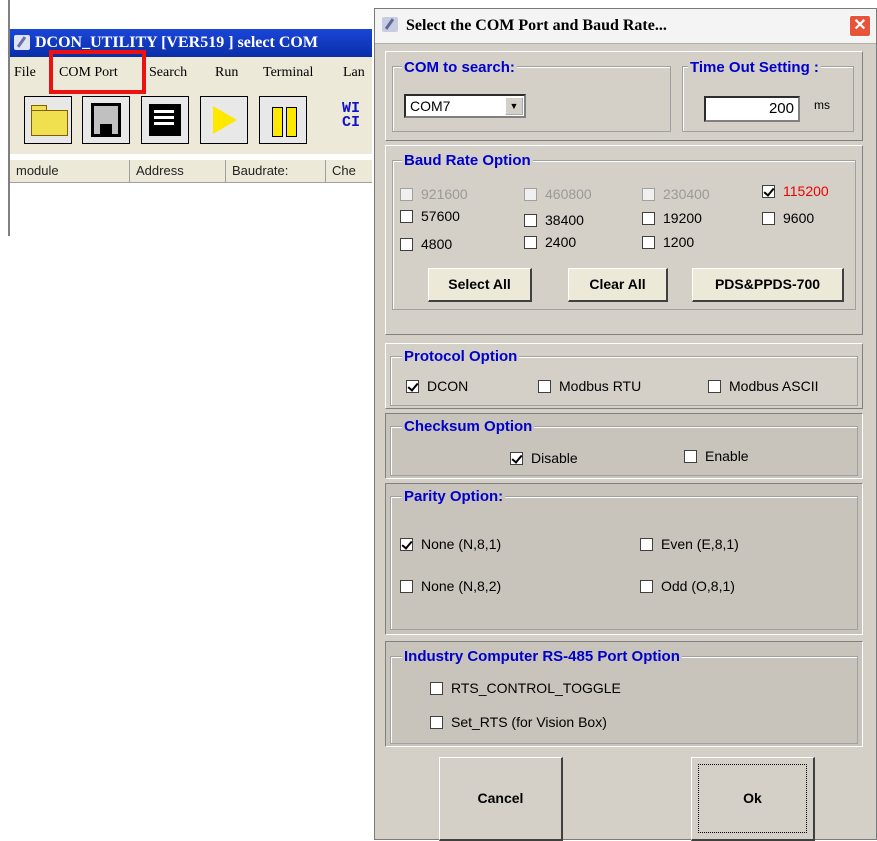 The image size is (877, 841). What do you see at coordinates (48, 120) in the screenshot?
I see `open-folder-button` at bounding box center [48, 120].